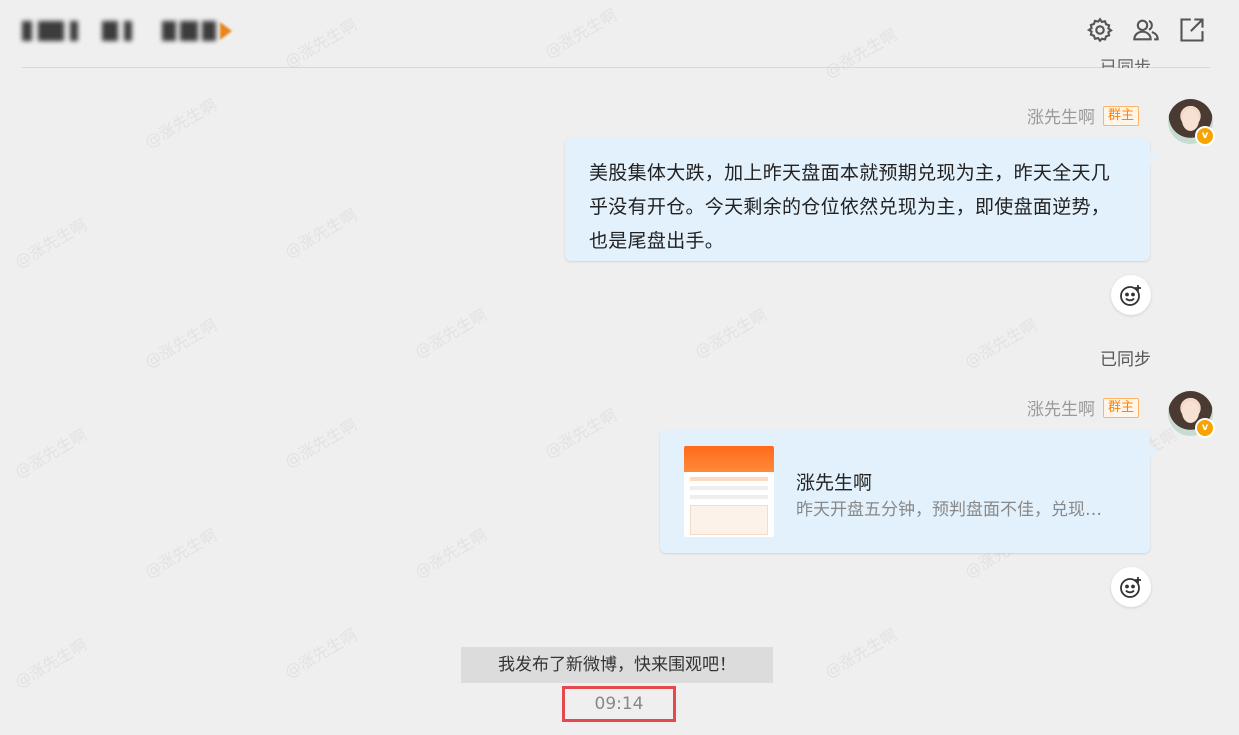 The width and height of the screenshot is (1239, 735). I want to click on group-members-icon, so click(1146, 30).